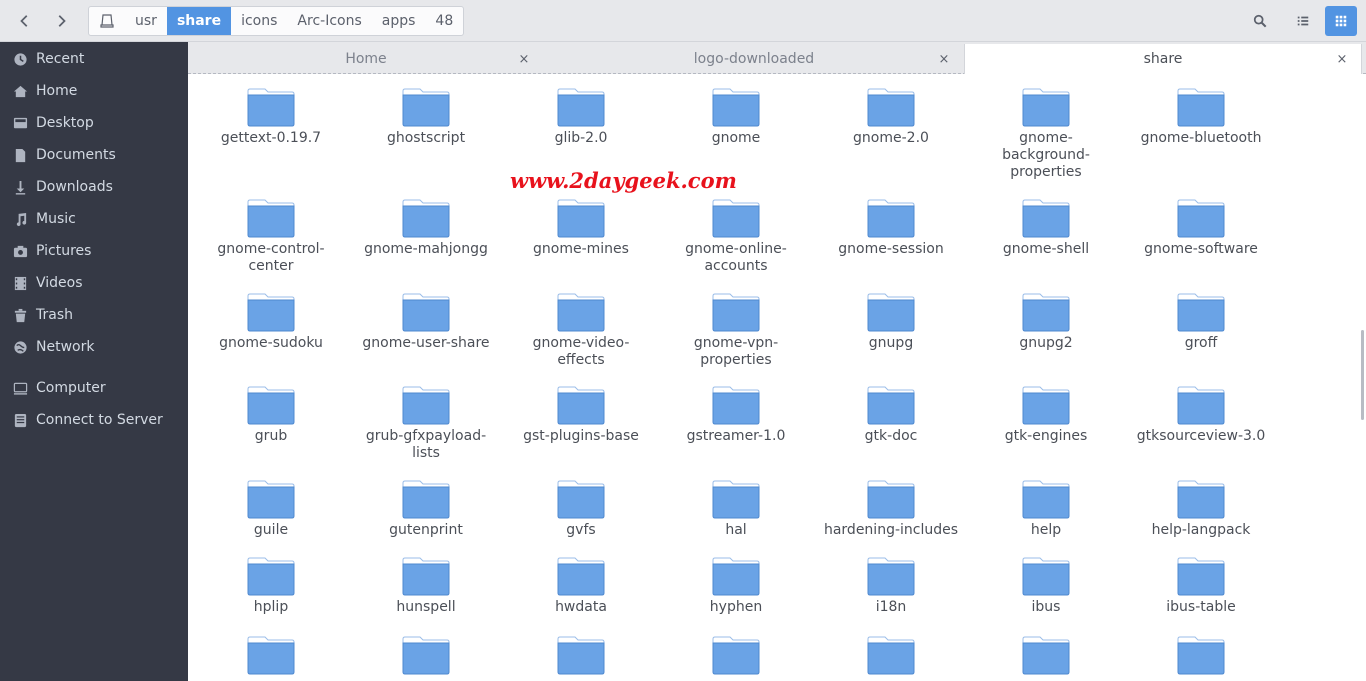  What do you see at coordinates (891, 586) in the screenshot?
I see `folder-item: i18n` at bounding box center [891, 586].